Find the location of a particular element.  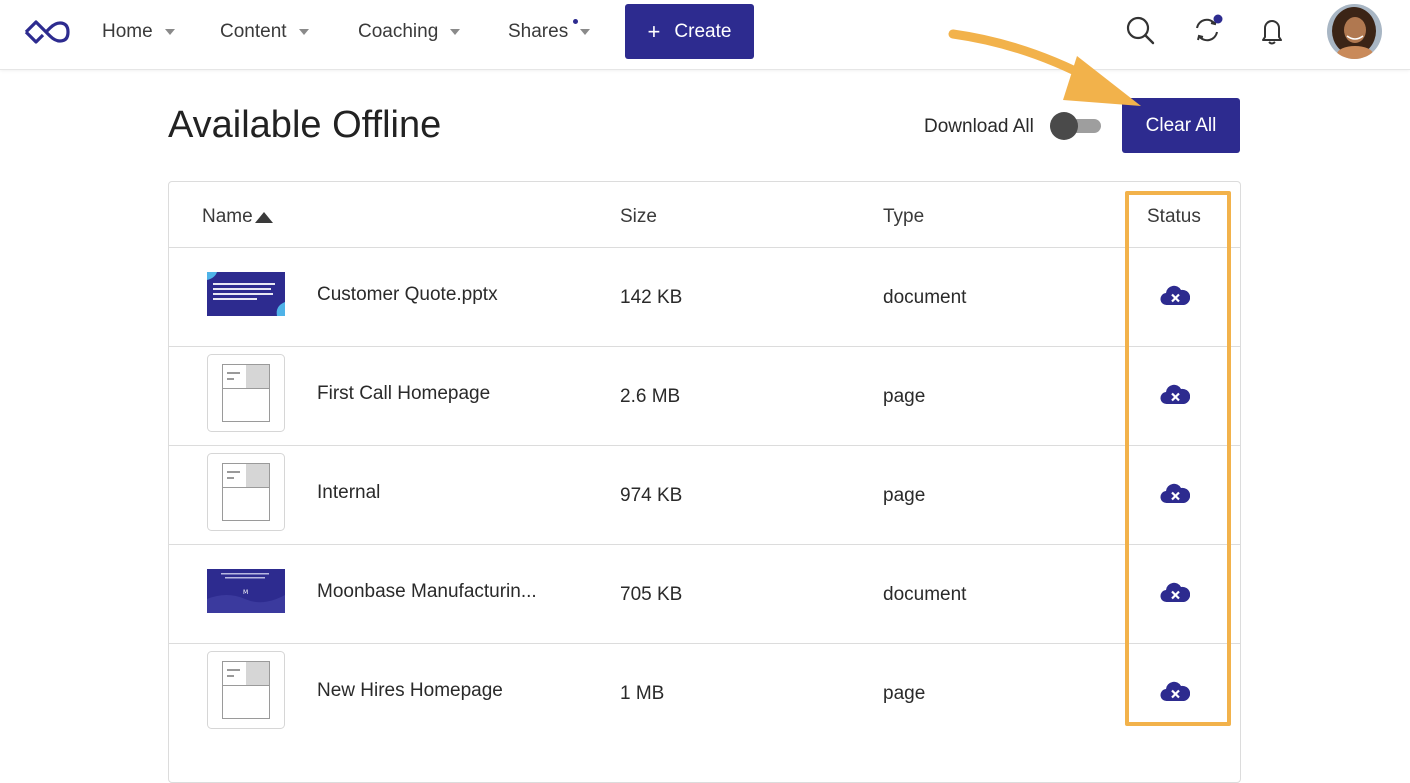

column-header-name-label: Name is located at coordinates (227, 216).